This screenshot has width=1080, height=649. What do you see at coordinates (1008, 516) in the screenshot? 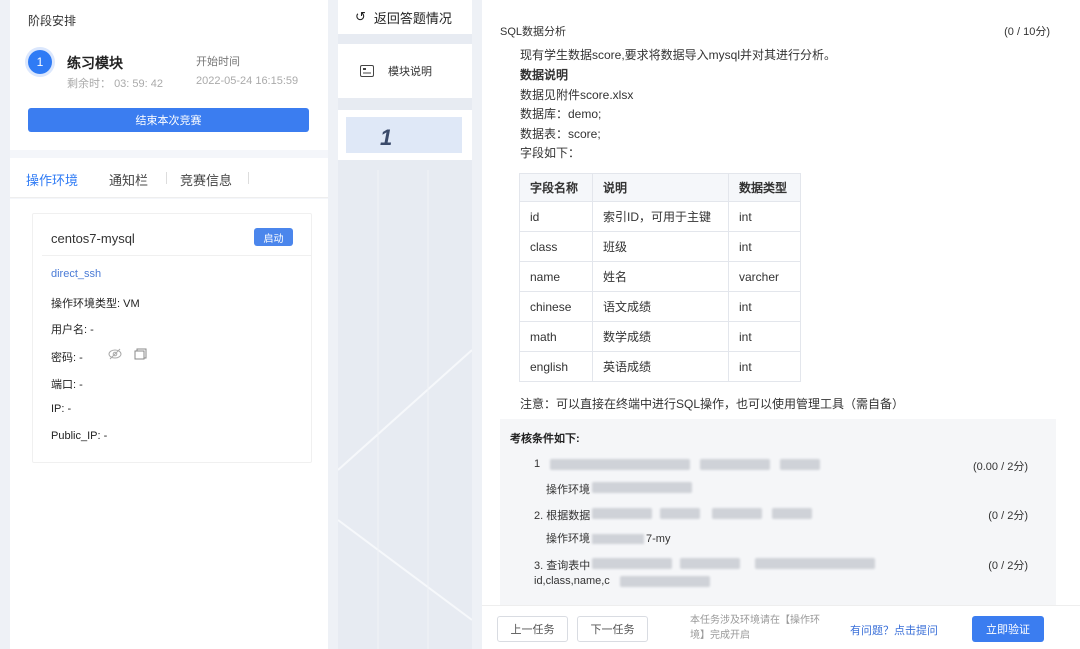
I see `condition-2-score: (0 / 2分)` at bounding box center [1008, 516].